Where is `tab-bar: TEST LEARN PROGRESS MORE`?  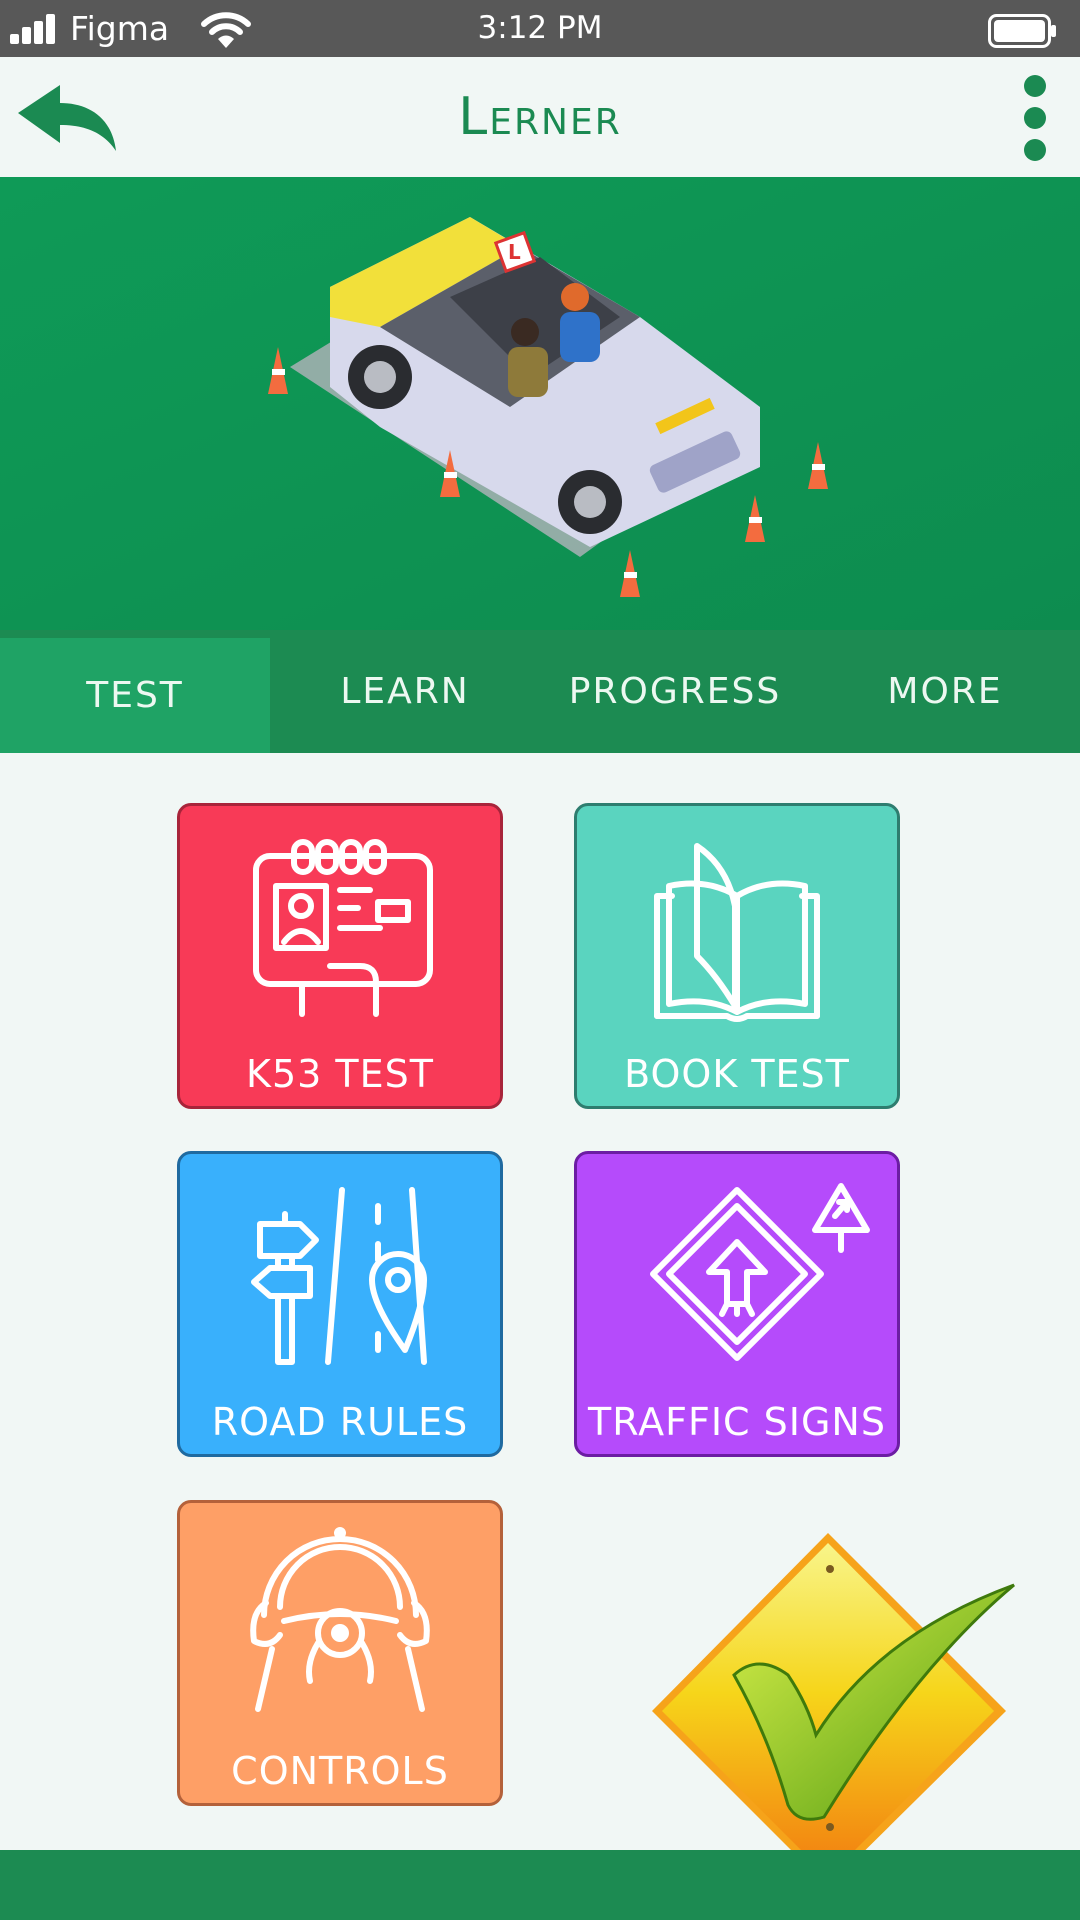 tab-bar: TEST LEARN PROGRESS MORE is located at coordinates (540, 691).